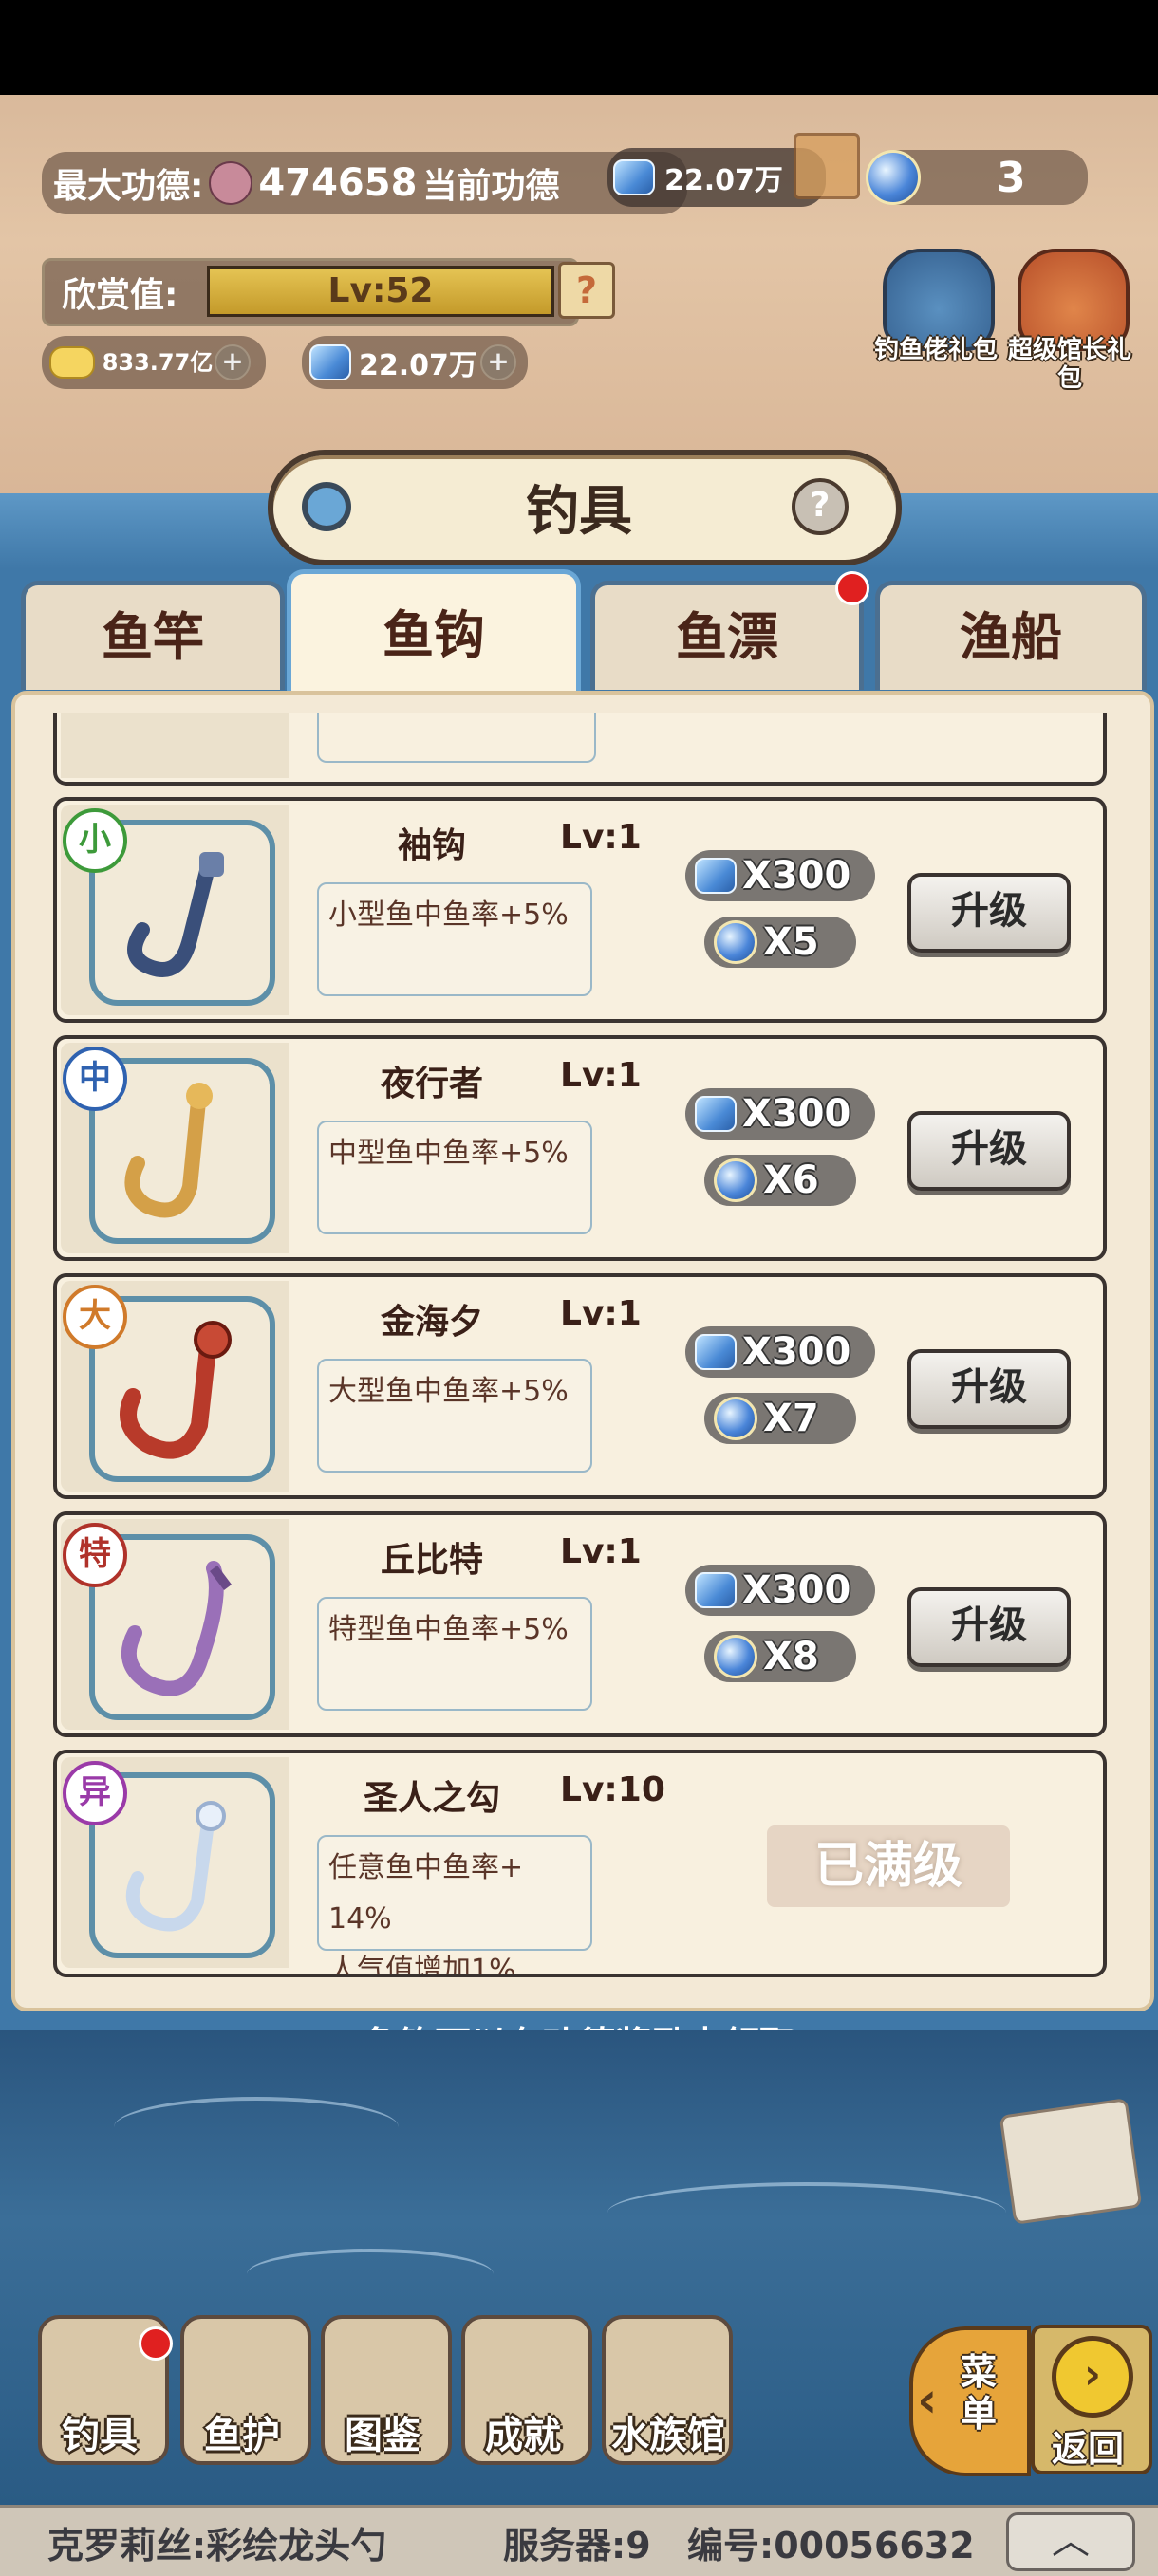  What do you see at coordinates (498, 362) in the screenshot?
I see `add-gems-plus-icon: +` at bounding box center [498, 362].